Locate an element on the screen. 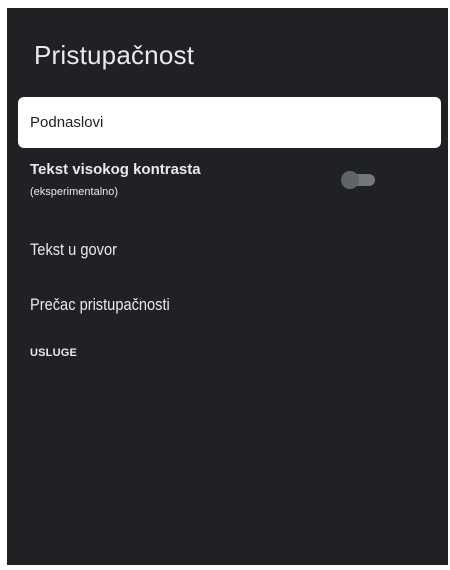  menu-item-high-contrast-label: Tekst visokog kontrasta is located at coordinates (115, 169).